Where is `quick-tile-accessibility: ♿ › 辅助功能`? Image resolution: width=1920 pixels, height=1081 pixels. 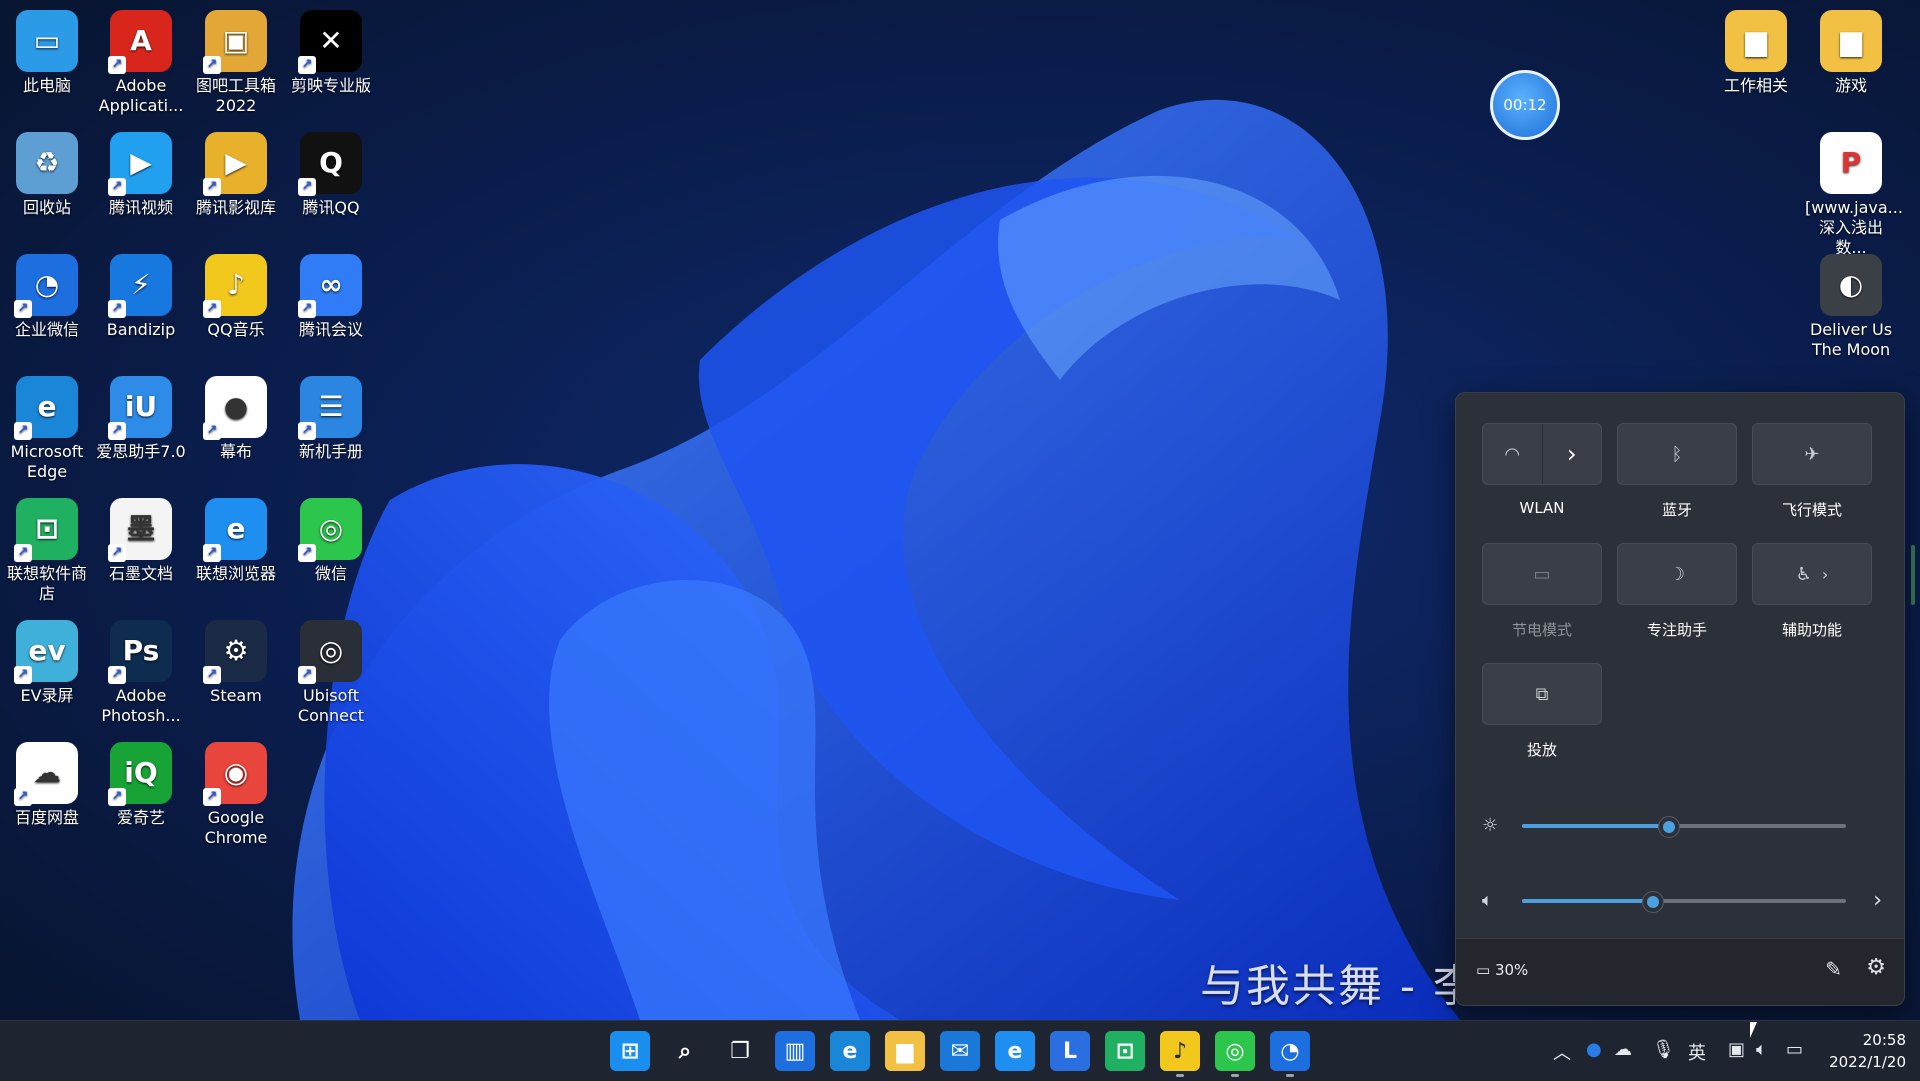
quick-tile-accessibility: ♿ › 辅助功能 is located at coordinates (1812, 591).